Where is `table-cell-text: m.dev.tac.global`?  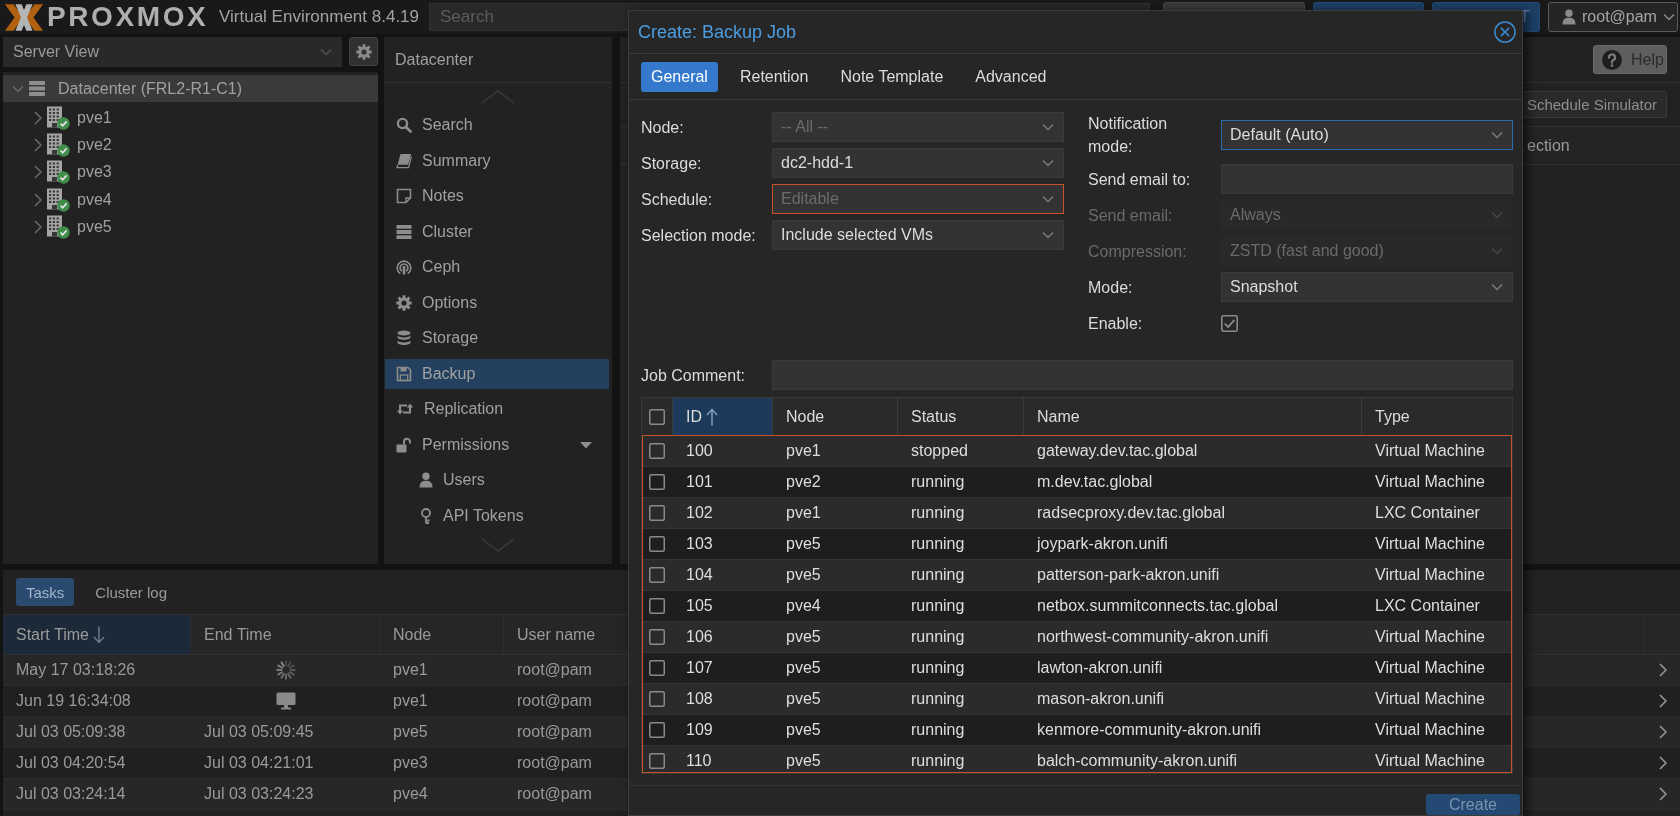 table-cell-text: m.dev.tac.global is located at coordinates (1095, 482).